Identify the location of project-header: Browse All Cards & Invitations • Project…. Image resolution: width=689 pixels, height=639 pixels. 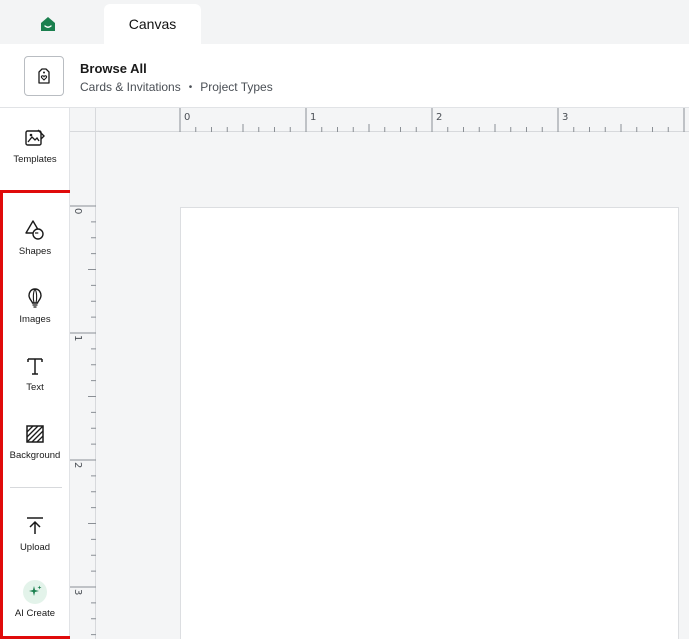
(344, 76).